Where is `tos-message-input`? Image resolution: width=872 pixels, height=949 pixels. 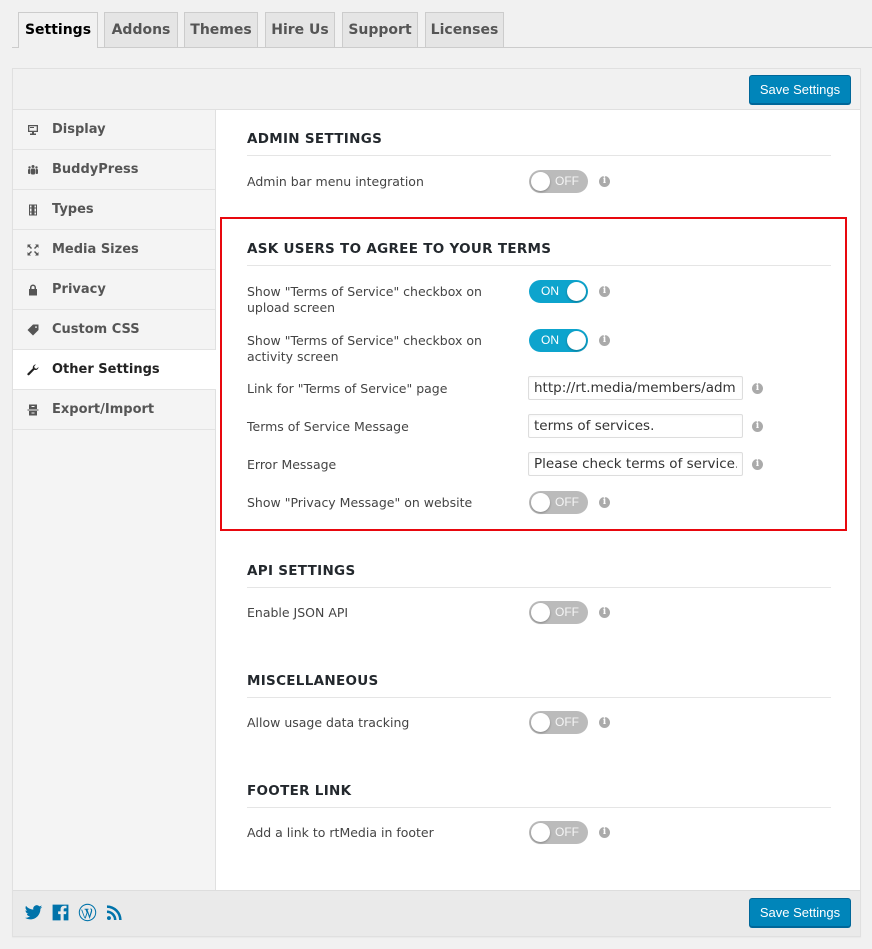 tos-message-input is located at coordinates (635, 426).